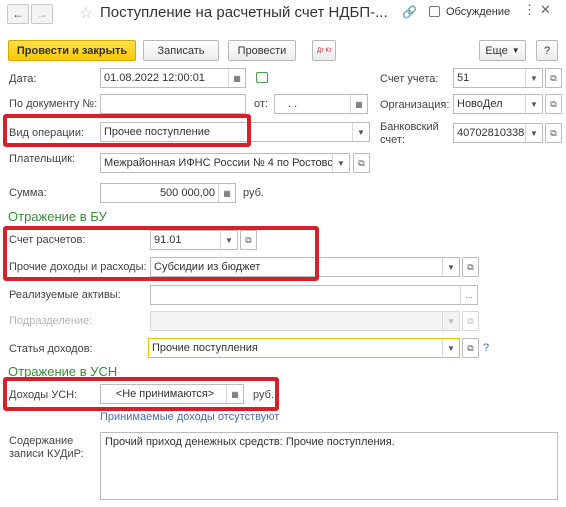 The width and height of the screenshot is (566, 507). What do you see at coordinates (529, 10) in the screenshot?
I see `more-vert-icon: ⋮` at bounding box center [529, 10].